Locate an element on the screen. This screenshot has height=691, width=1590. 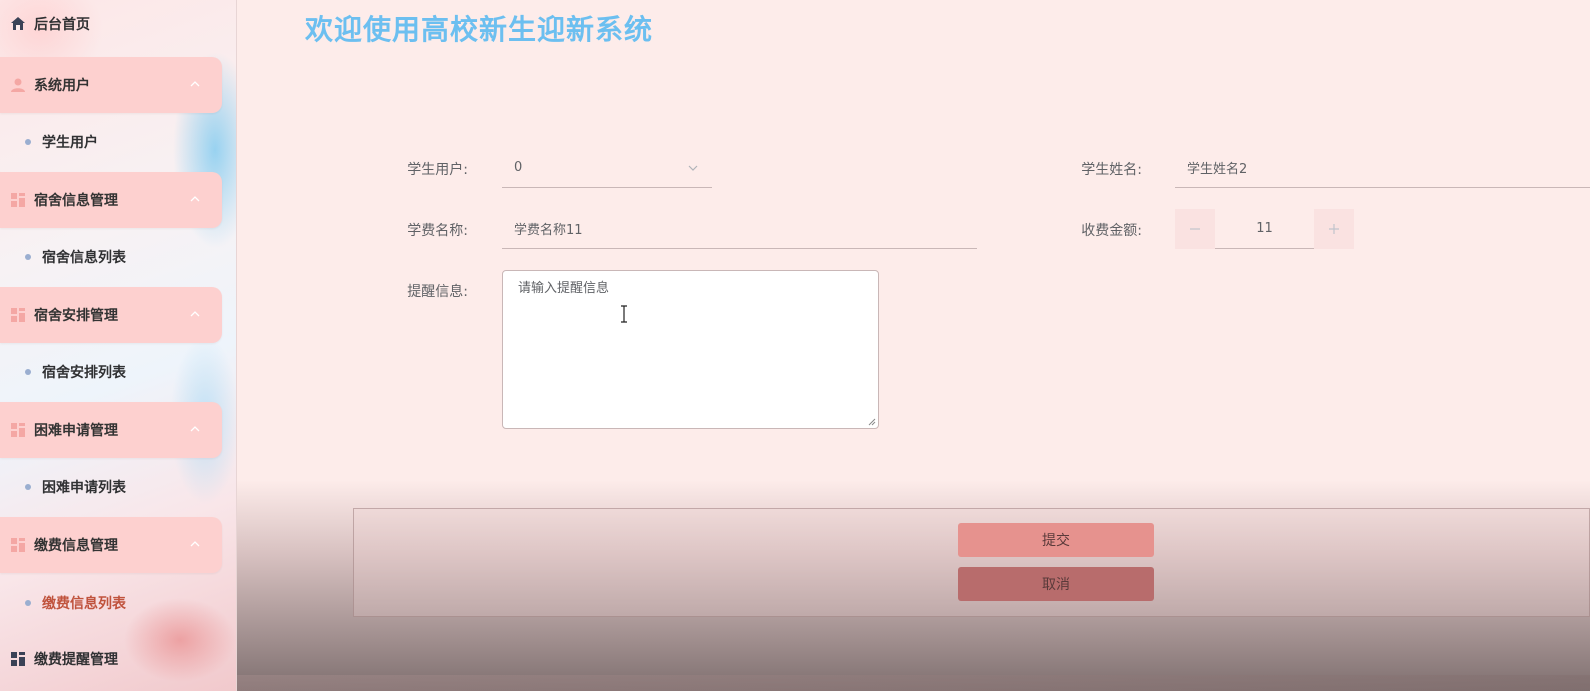
sidebar-group-payment-reminder: 缴费提醒管理 is located at coordinates (111, 659).